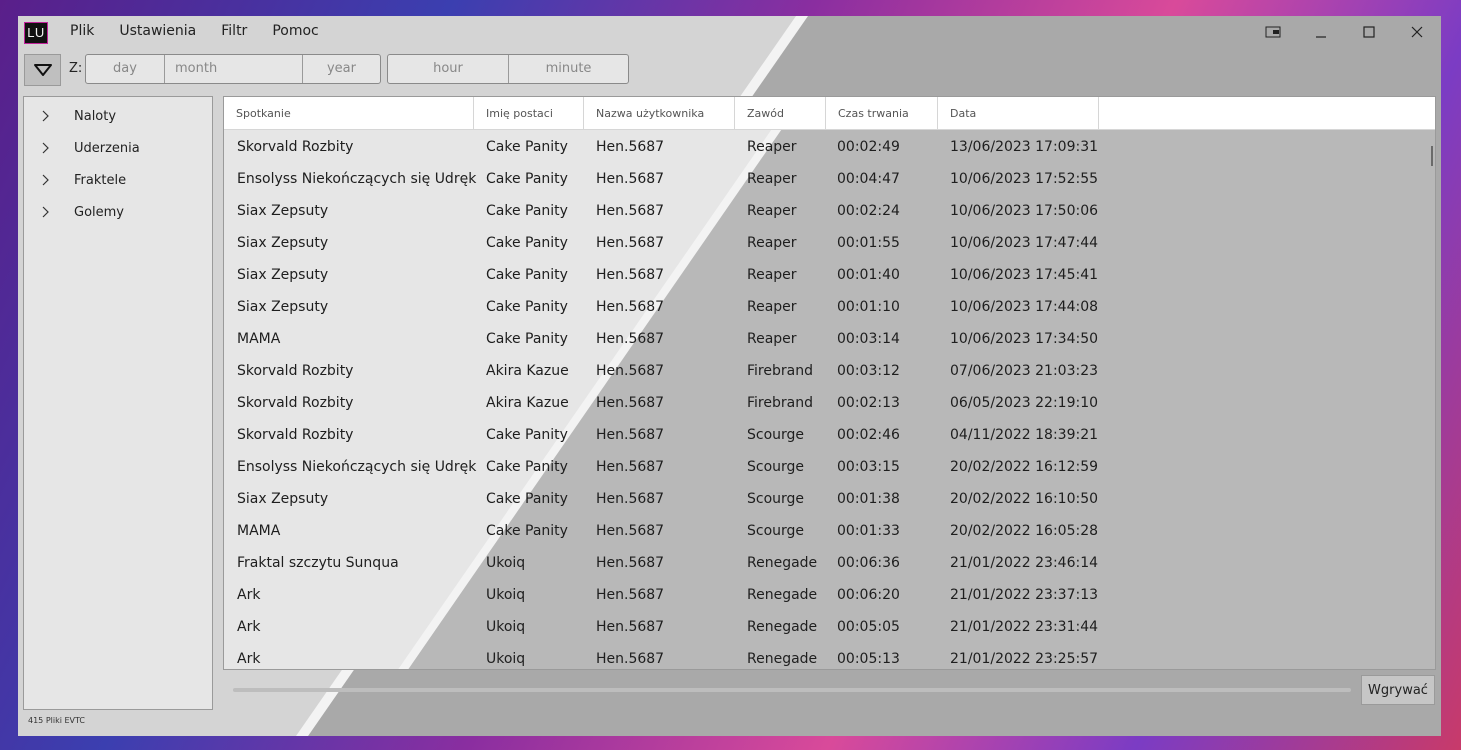  I want to click on column-header-encounter: Spotkanie, so click(349, 113).